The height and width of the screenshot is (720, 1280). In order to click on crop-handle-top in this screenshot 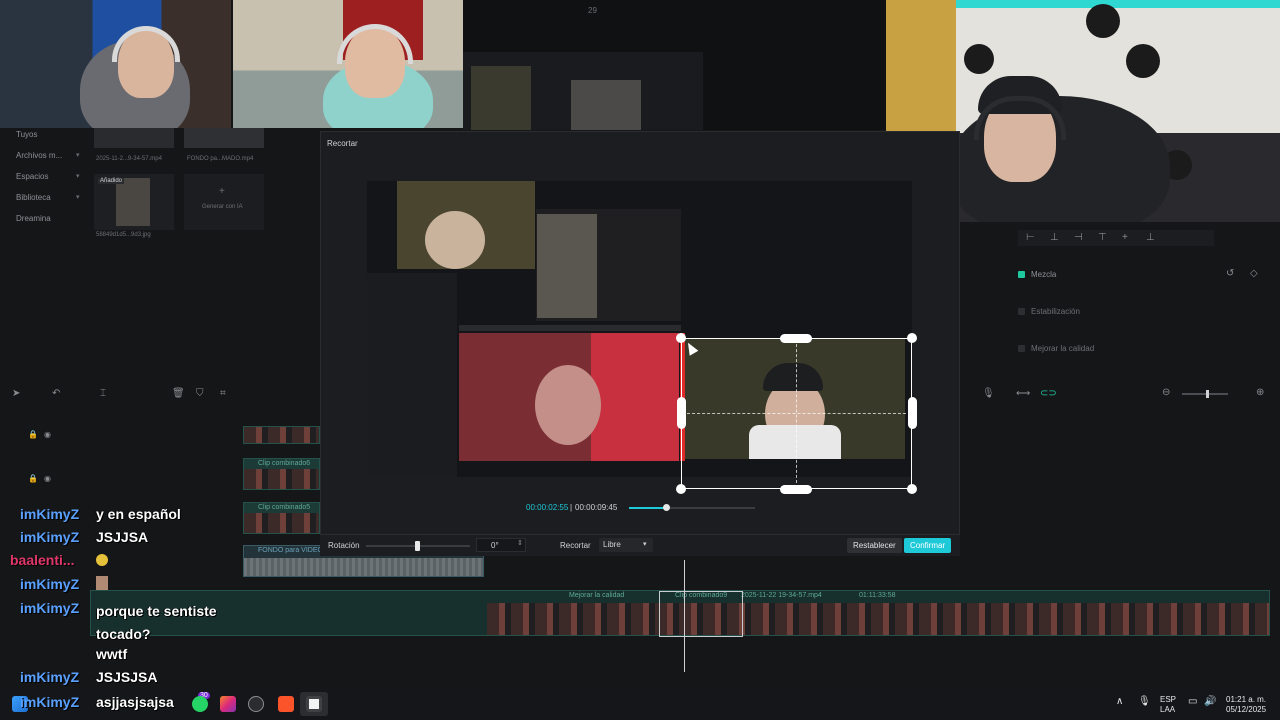, I will do `click(796, 338)`.